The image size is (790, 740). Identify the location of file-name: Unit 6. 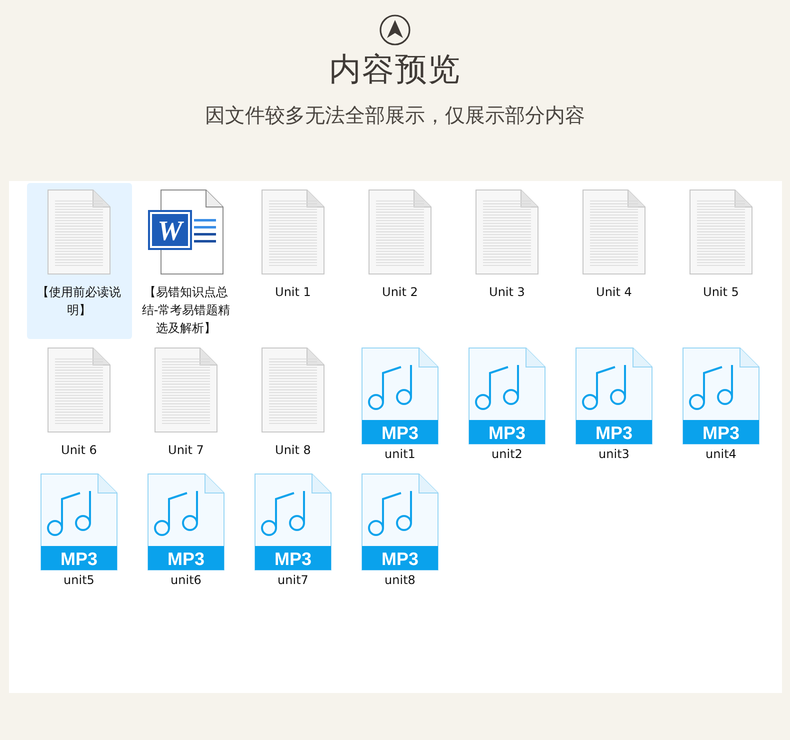
(79, 450).